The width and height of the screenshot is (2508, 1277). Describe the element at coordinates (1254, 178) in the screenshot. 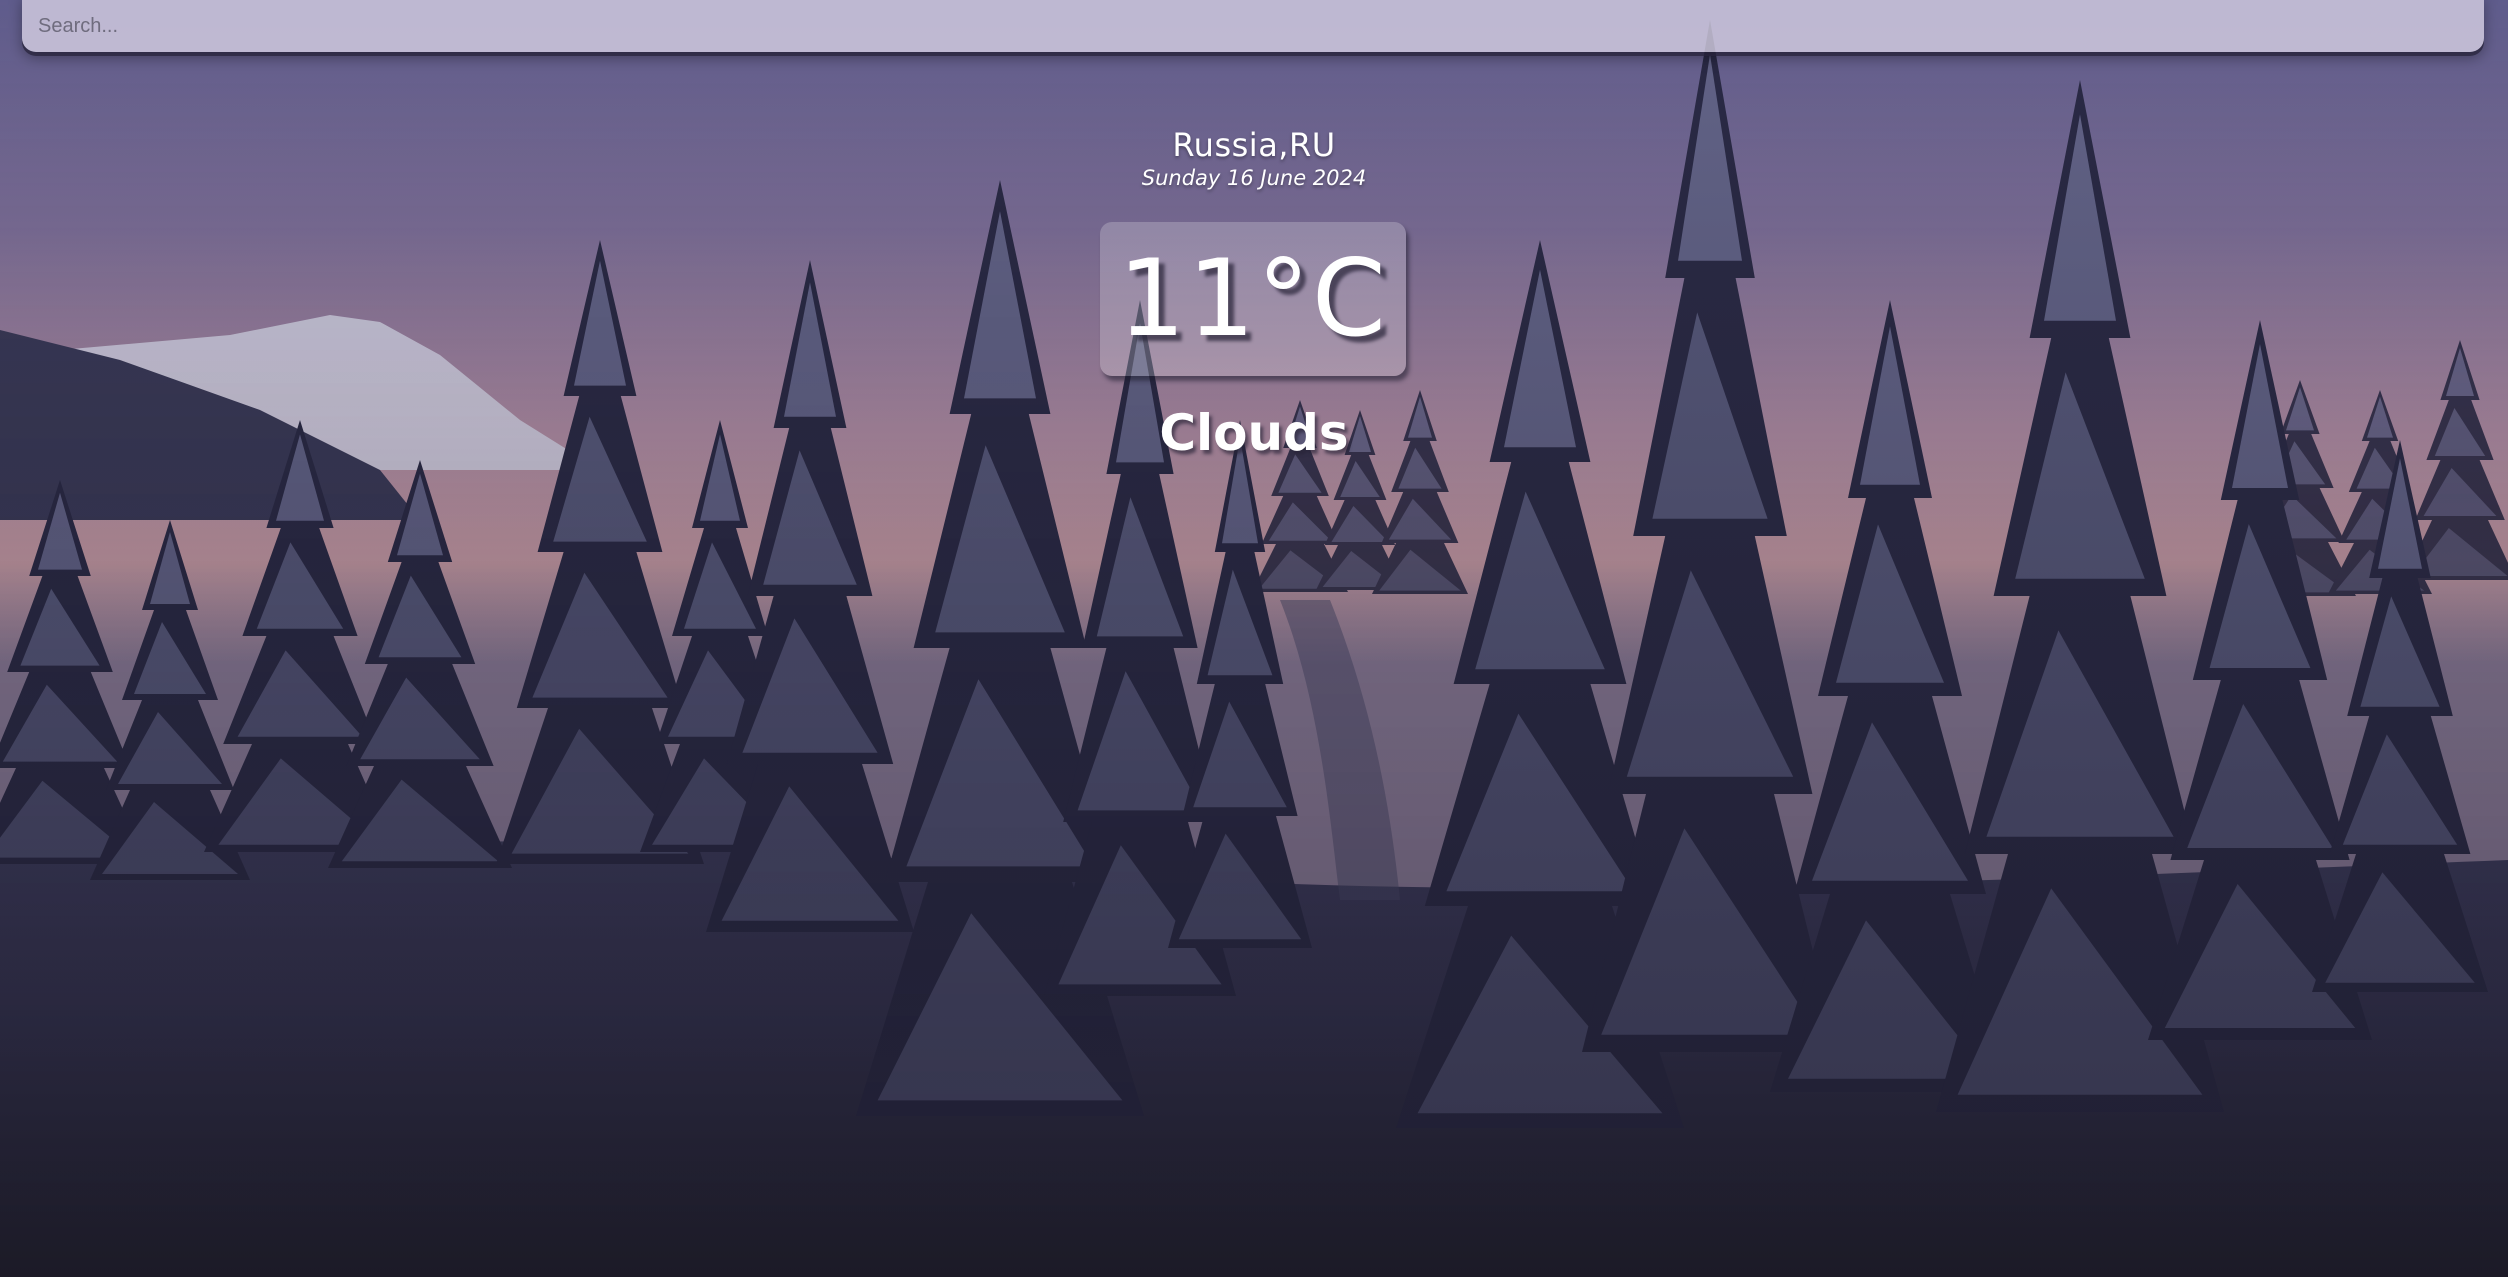

I see `date-label: Sunday 16 June 2024` at that location.